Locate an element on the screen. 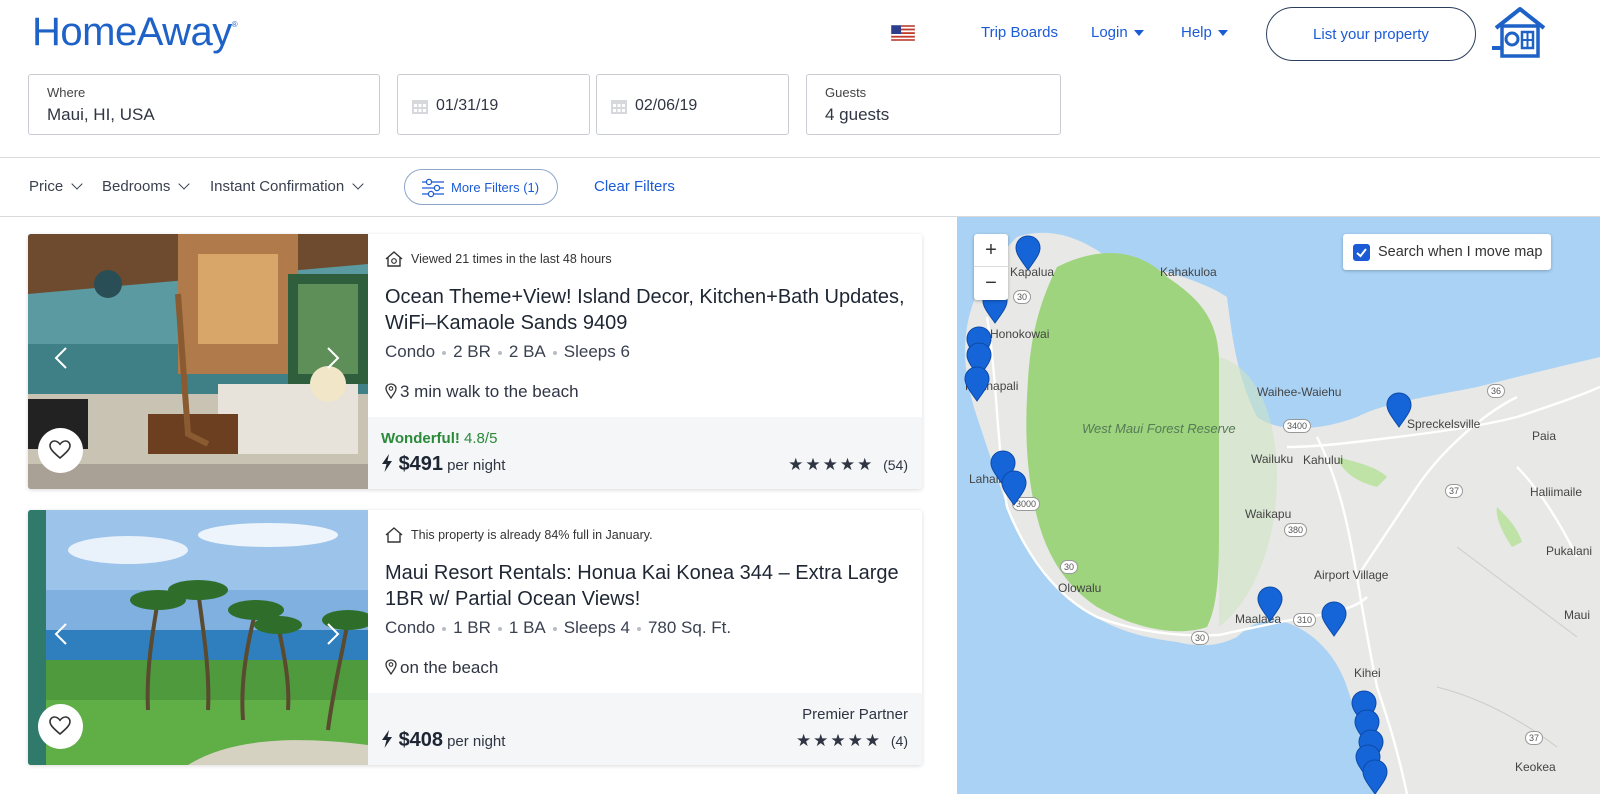 The width and height of the screenshot is (1600, 794). instant-filter-label: Instant Confirmation is located at coordinates (277, 186).